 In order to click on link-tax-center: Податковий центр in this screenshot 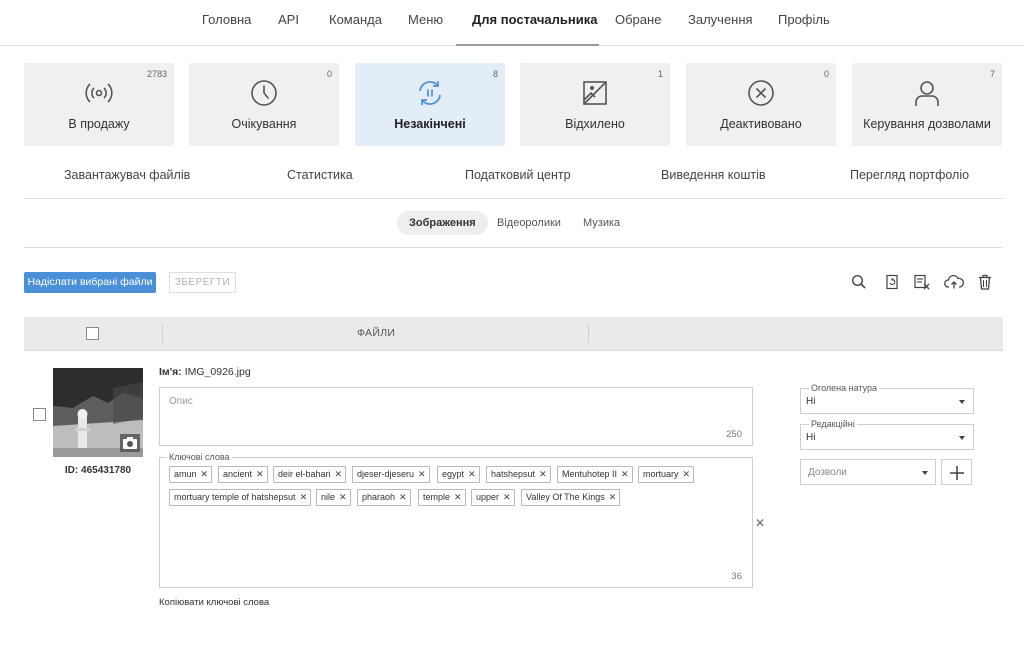, I will do `click(518, 175)`.